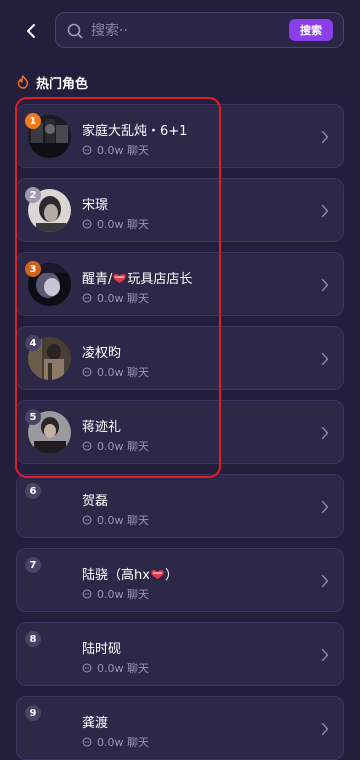 The image size is (360, 760). Describe the element at coordinates (33, 269) in the screenshot. I see `rank-badge: 3` at that location.